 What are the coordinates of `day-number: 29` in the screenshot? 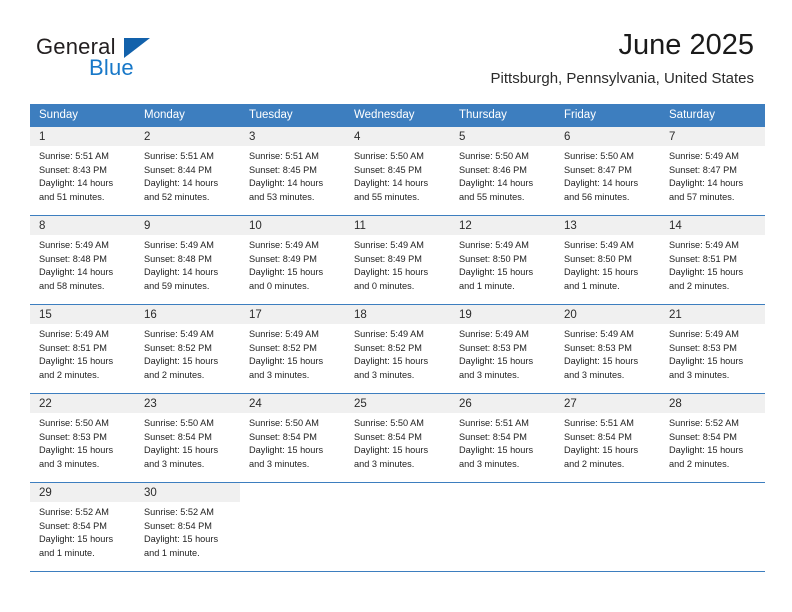 It's located at (45, 493).